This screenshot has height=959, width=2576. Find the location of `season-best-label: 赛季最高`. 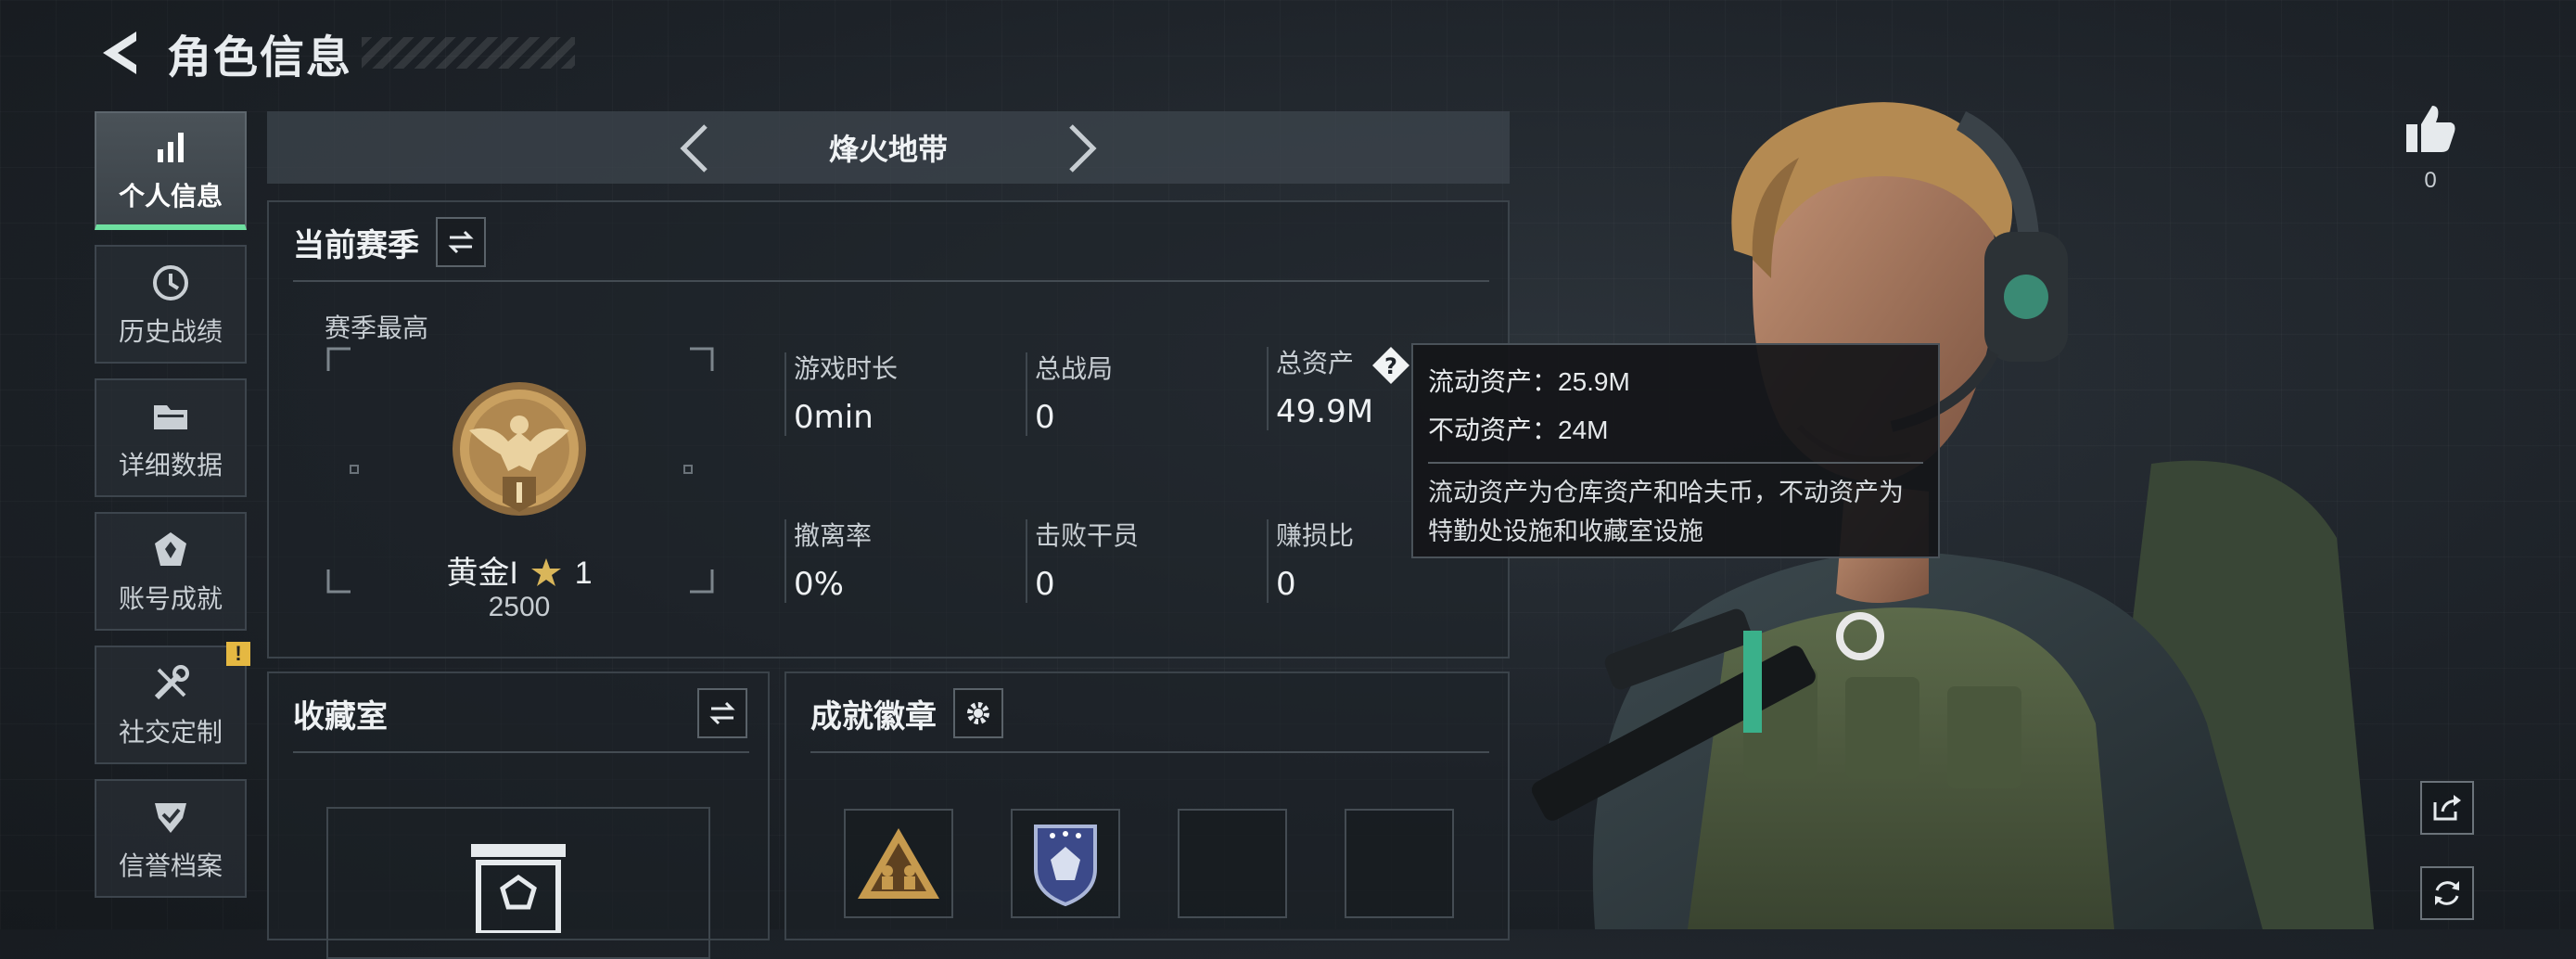

season-best-label: 赛季最高 is located at coordinates (377, 327).